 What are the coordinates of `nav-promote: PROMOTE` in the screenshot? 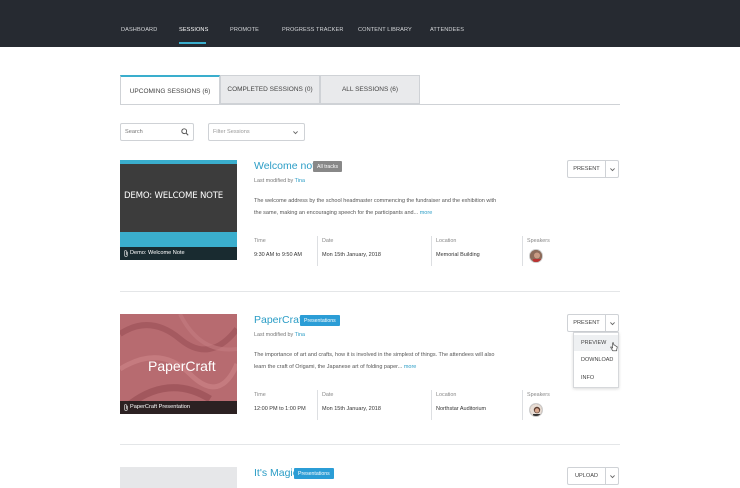 It's located at (244, 30).